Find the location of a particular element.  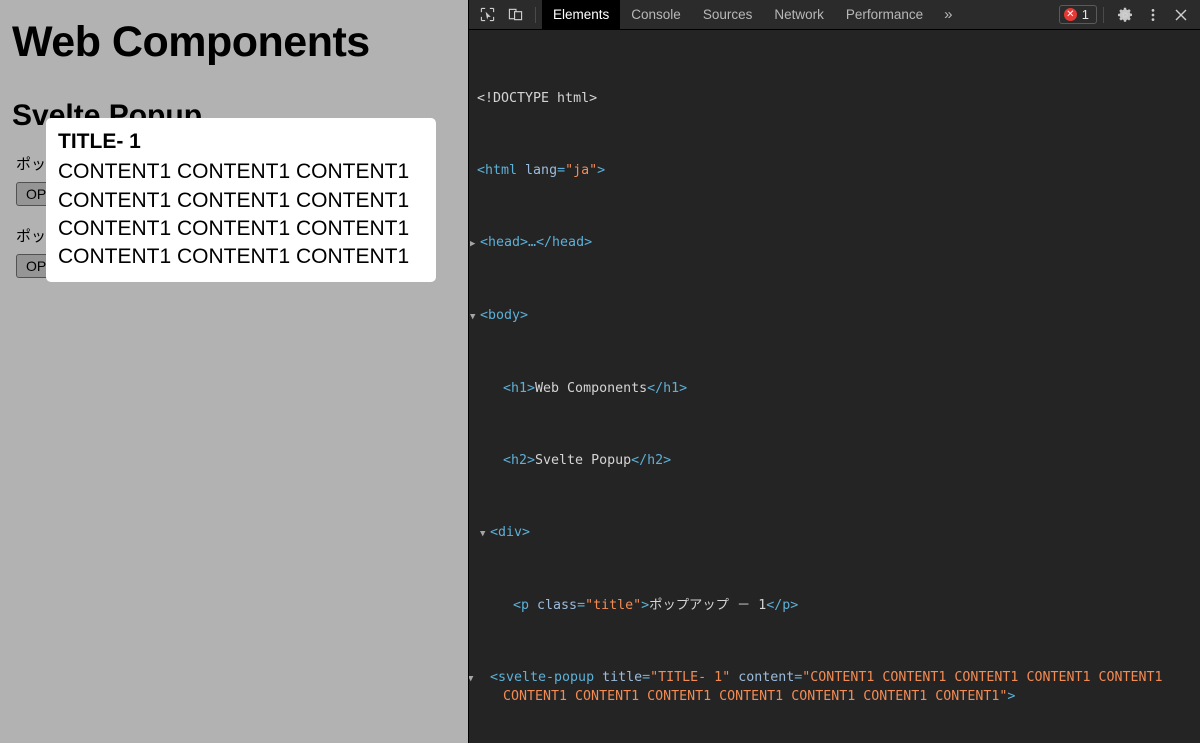

chevron-double-right-icon: » is located at coordinates (948, 15).